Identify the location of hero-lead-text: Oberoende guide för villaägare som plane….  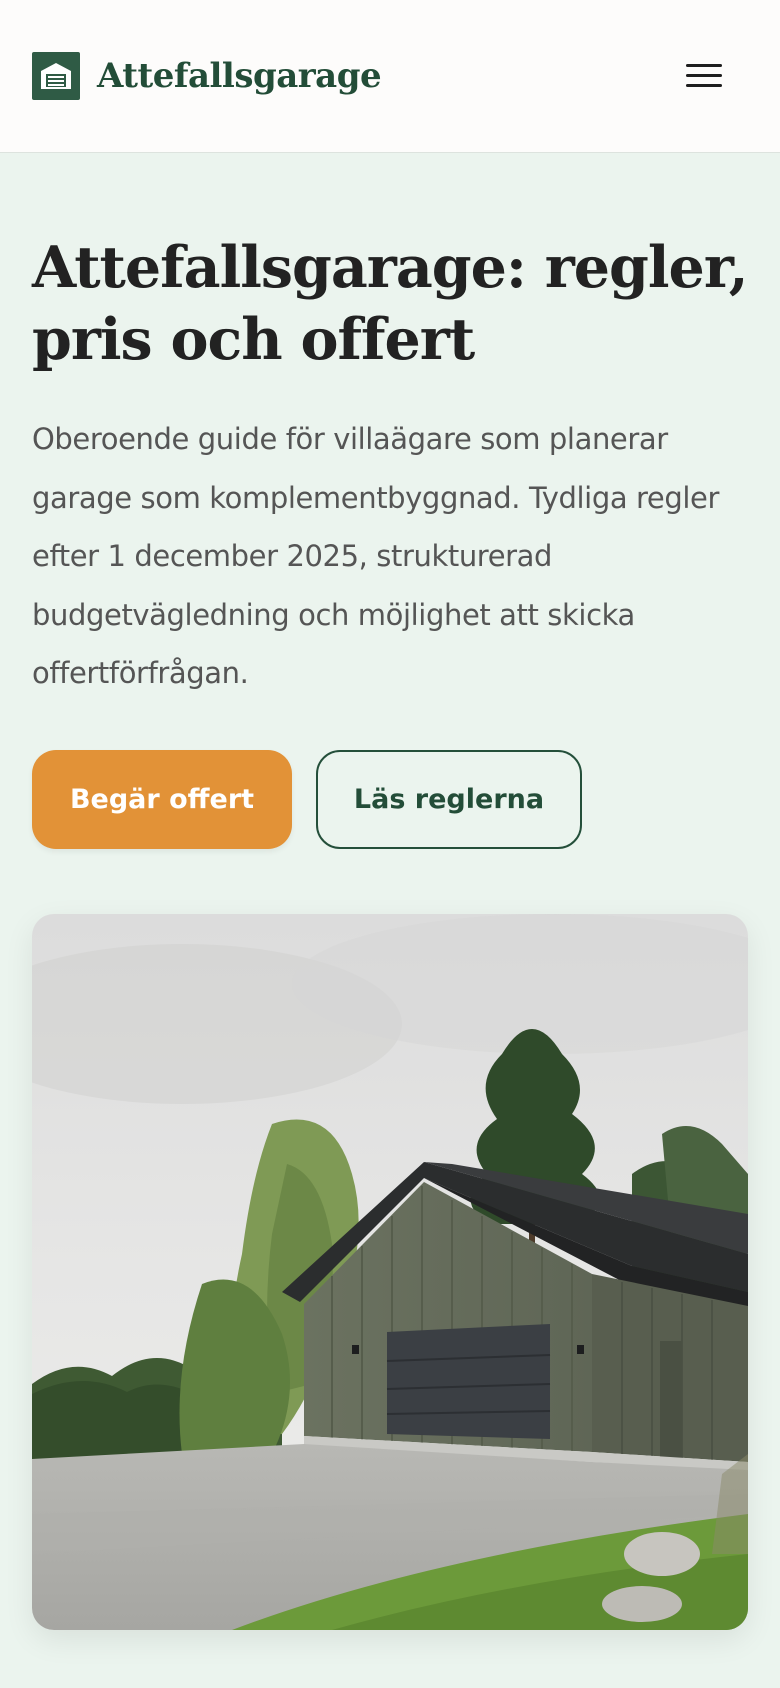
(375, 556).